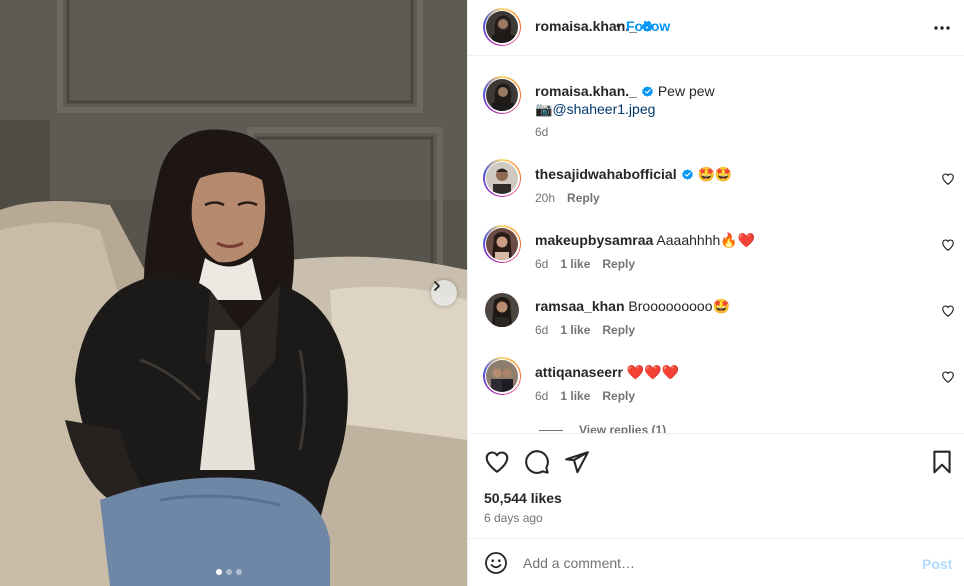 This screenshot has width=964, height=586. I want to click on author-username-text: romaisa.khan._, so click(586, 26).